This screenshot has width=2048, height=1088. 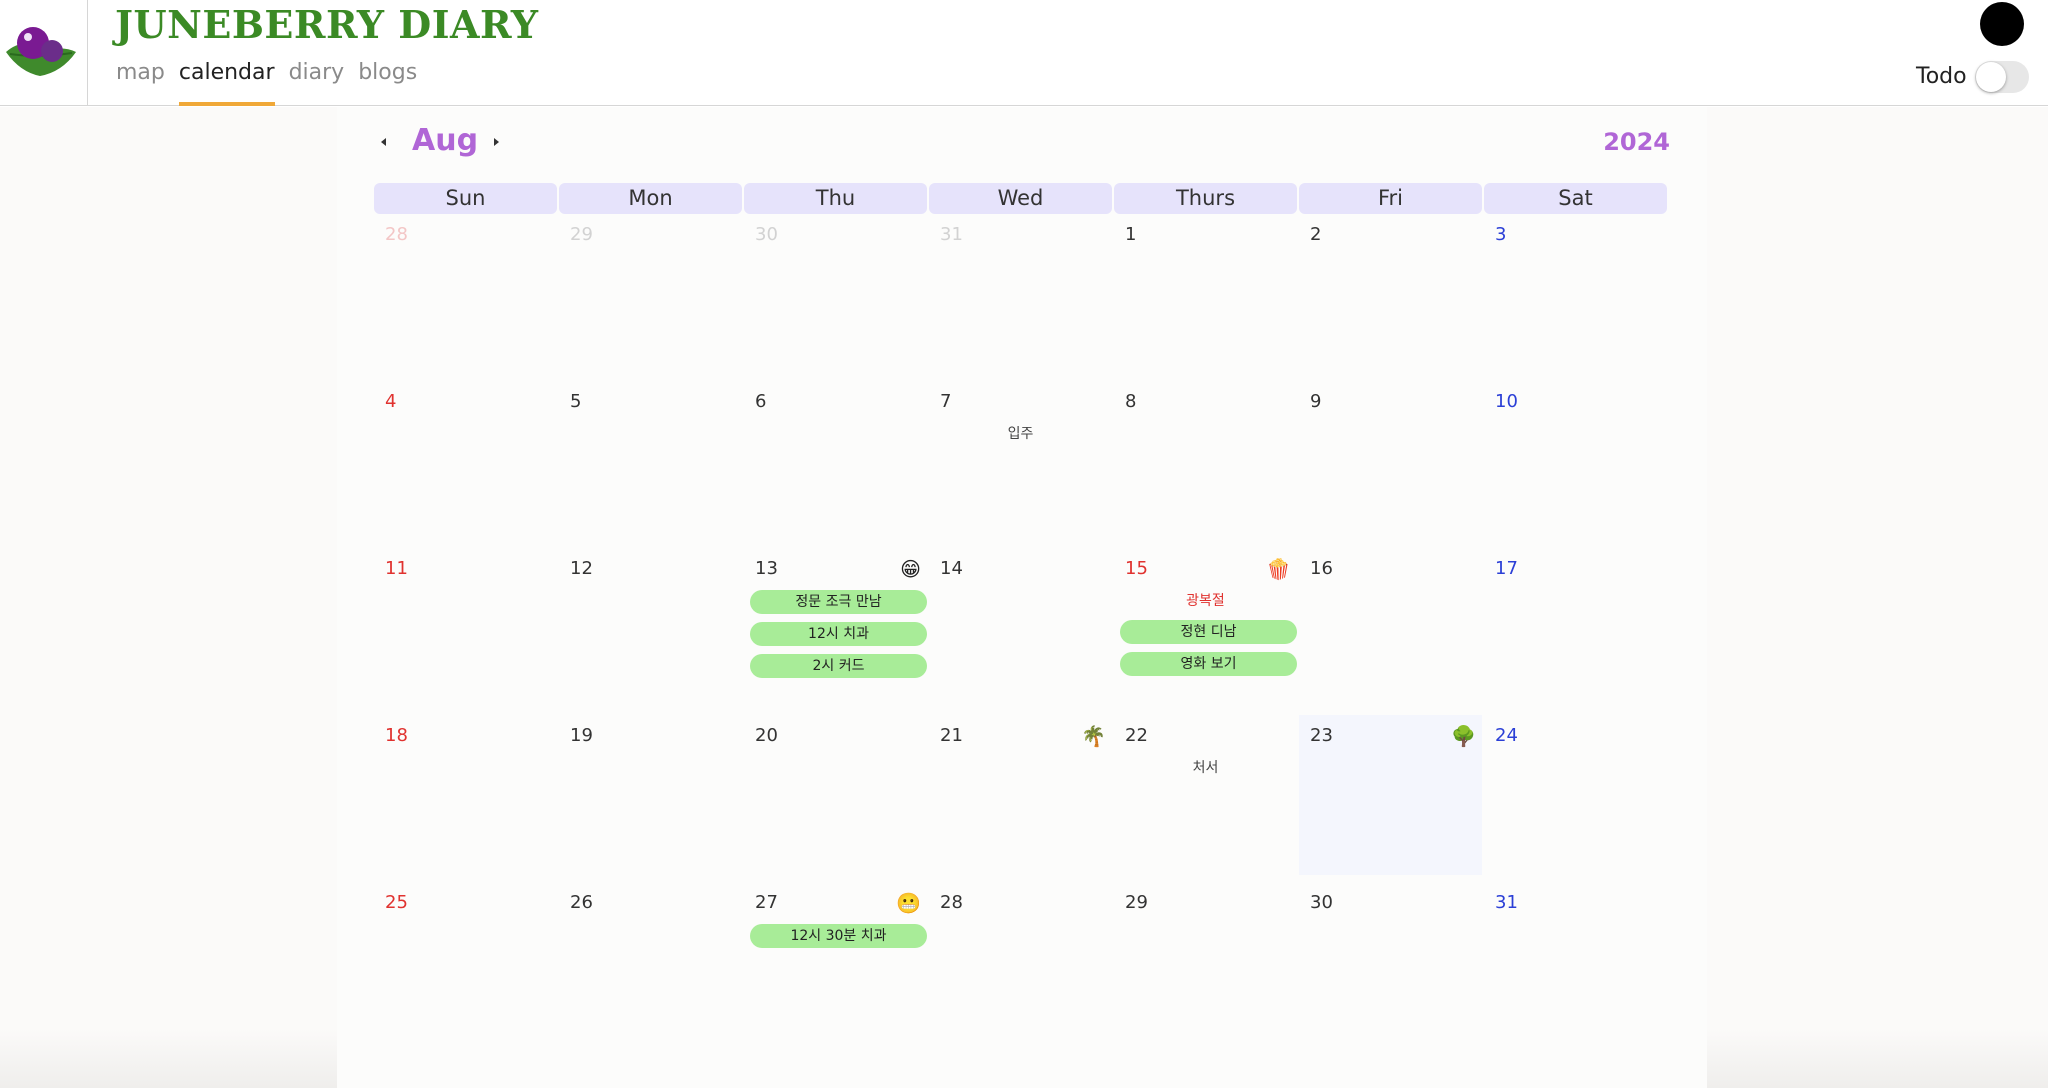 I want to click on event-list: 정문 조극 만남 12시 치과 2시 커드, so click(x=838, y=638).